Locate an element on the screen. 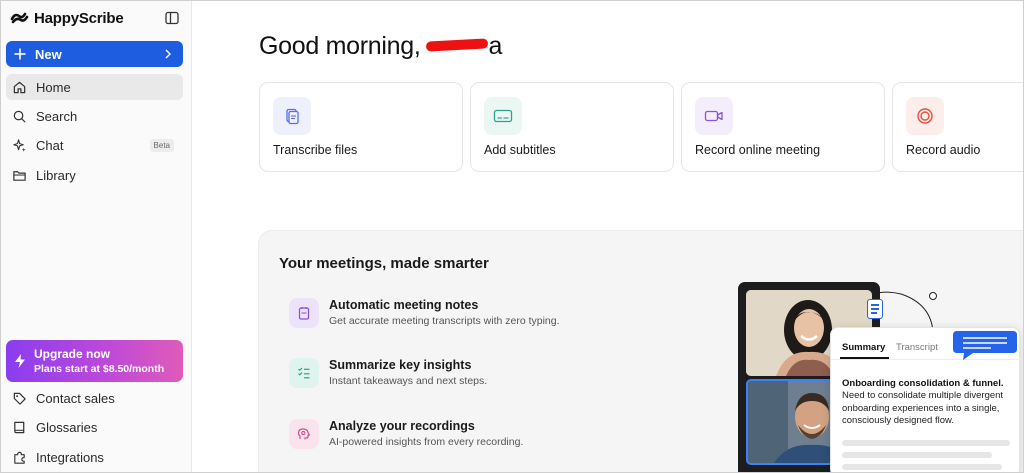 Image resolution: width=1024 pixels, height=473 pixels. upgrade-subtitle: Plans start at $8.50/month is located at coordinates (99, 369).